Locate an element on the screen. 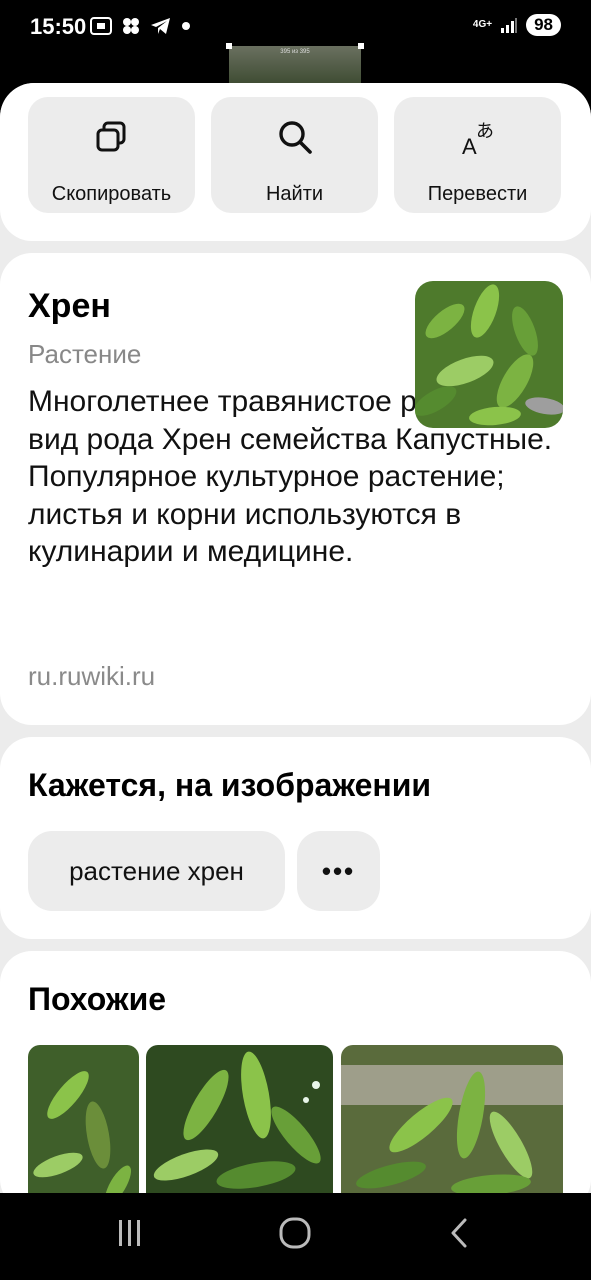  search-button: Найти is located at coordinates (294, 155).